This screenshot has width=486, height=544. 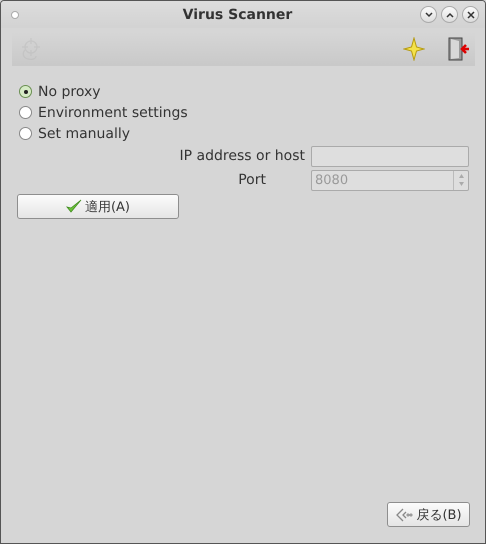 What do you see at coordinates (414, 48) in the screenshot?
I see `star-icon` at bounding box center [414, 48].